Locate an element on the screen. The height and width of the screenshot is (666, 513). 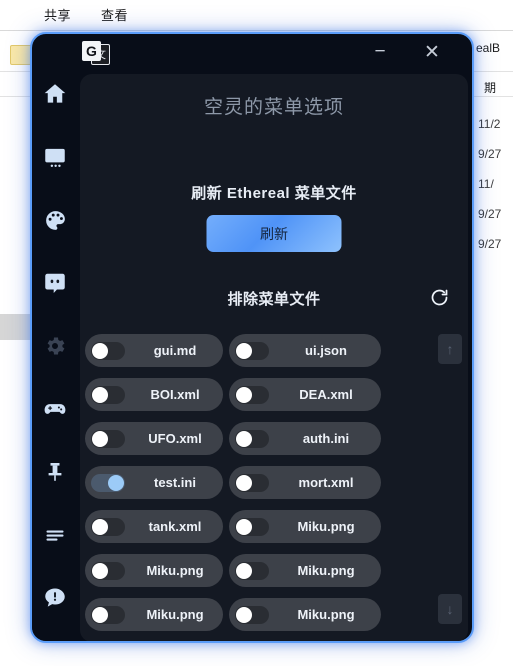
sidebar-item-discord is located at coordinates (55, 283).